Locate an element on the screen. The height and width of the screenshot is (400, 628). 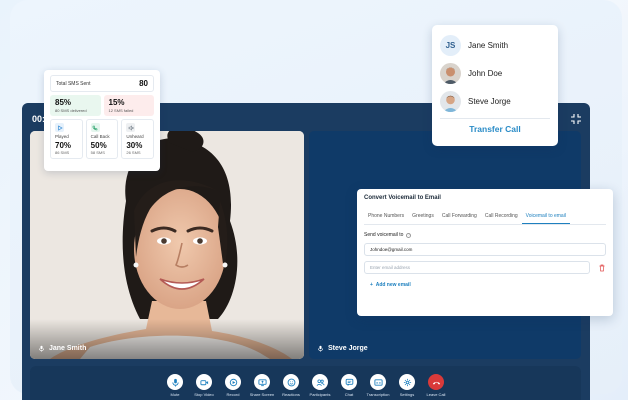
total-sms-label: Total SMS Sent is located at coordinates (73, 83).